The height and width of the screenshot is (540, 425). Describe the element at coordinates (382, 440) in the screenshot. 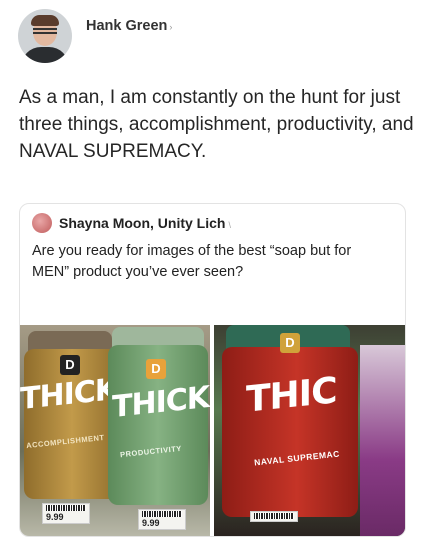

I see `shelf-merchandise` at that location.